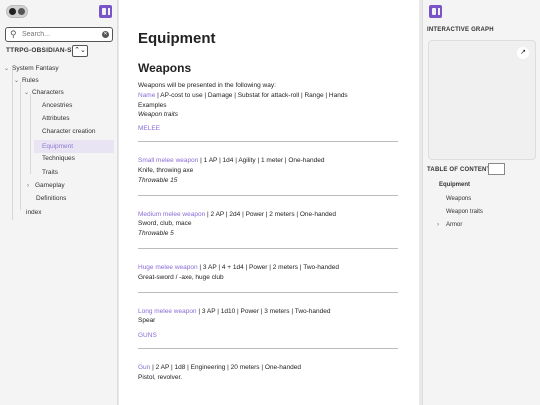 The height and width of the screenshot is (405, 540). Describe the element at coordinates (31, 68) in the screenshot. I see `tree-item-system-fantasy: ⌄ System Fantasy` at that location.